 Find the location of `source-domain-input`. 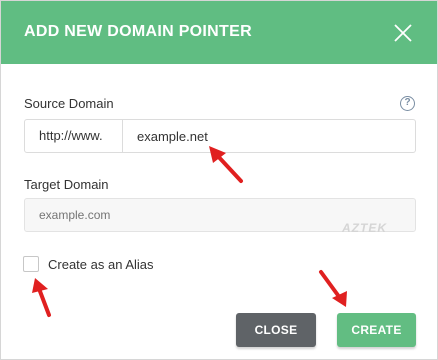

source-domain-input is located at coordinates (269, 136).